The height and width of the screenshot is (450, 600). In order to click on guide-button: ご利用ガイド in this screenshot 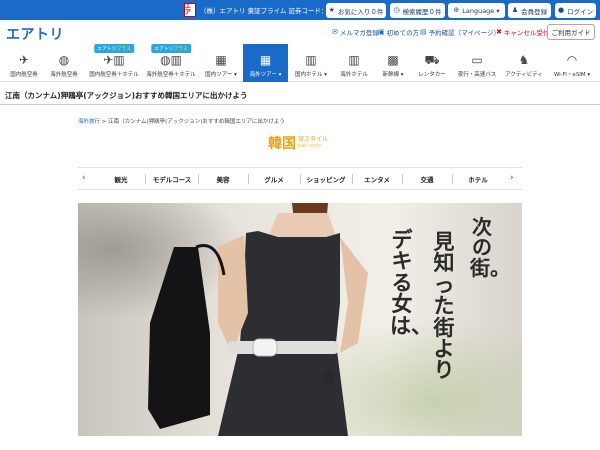, I will do `click(571, 32)`.